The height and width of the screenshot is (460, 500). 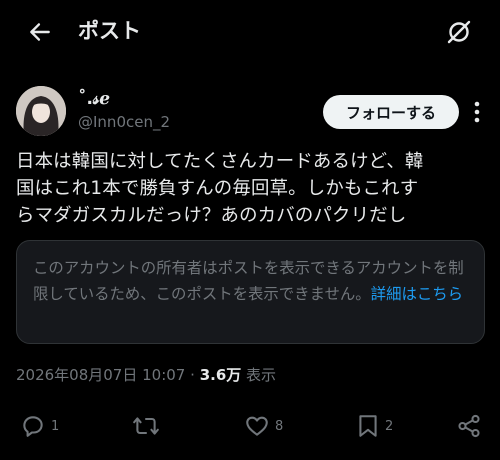 I want to click on action-bar: 1 8 2, so click(x=250, y=427).